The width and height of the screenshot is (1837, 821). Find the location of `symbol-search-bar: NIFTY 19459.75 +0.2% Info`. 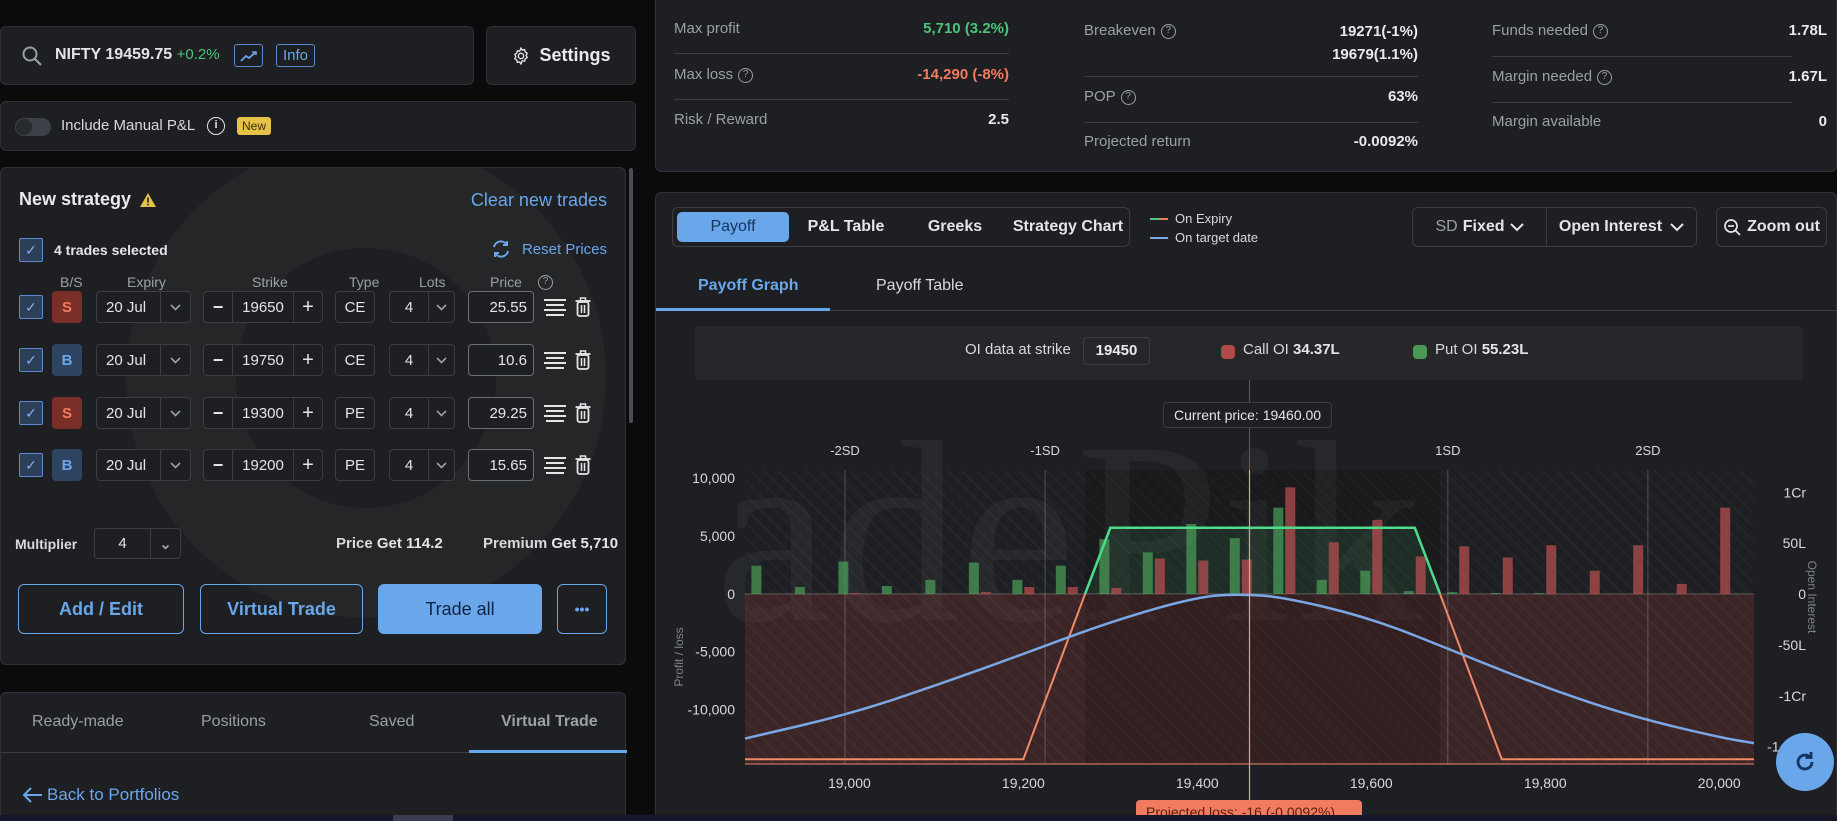

symbol-search-bar: NIFTY 19459.75 +0.2% Info is located at coordinates (237, 55).